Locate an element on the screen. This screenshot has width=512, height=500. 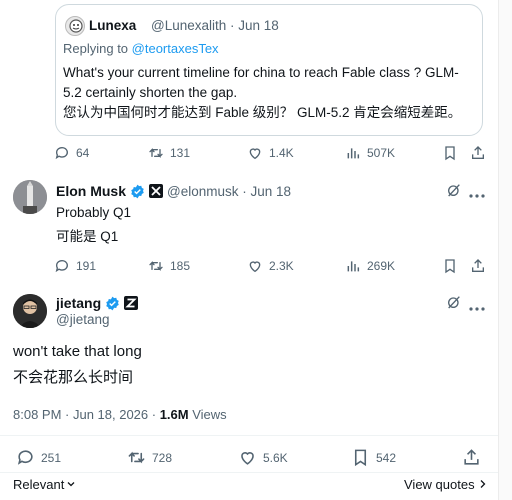
x-logo-icon is located at coordinates (156, 191).